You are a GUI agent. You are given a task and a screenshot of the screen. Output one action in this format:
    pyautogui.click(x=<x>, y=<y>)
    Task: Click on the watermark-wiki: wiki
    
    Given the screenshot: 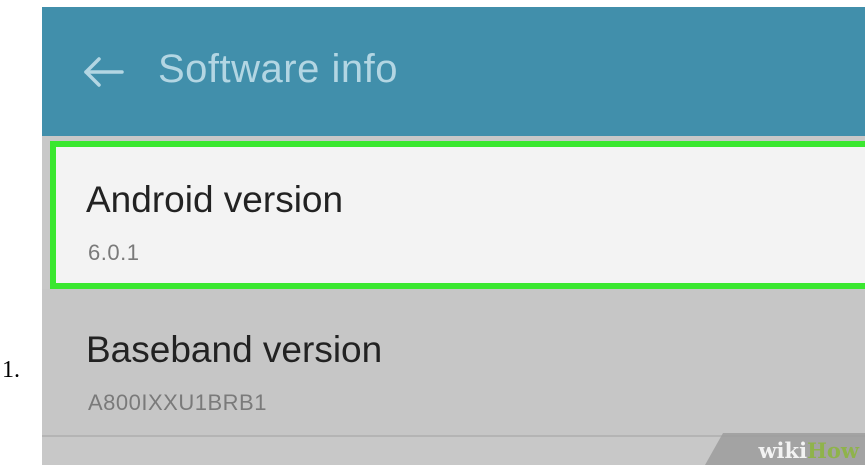 What is the action you would take?
    pyautogui.click(x=783, y=450)
    